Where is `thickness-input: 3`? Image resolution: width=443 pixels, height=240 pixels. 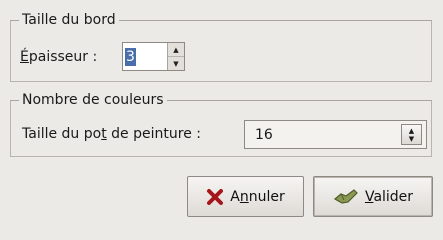
thickness-input: 3 is located at coordinates (145, 56).